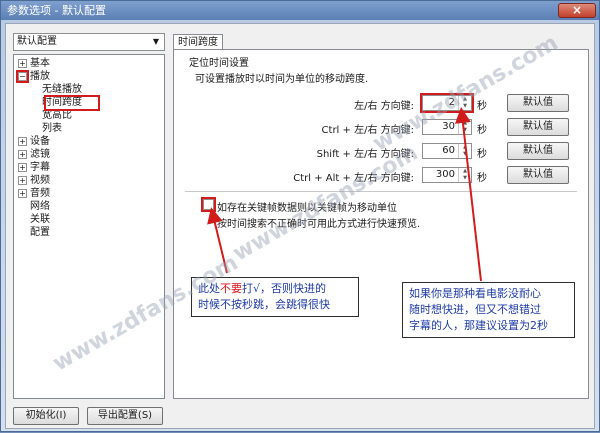 This screenshot has width=600, height=433. Describe the element at coordinates (300, 10) in the screenshot. I see `title-bar: 参数选项 - 默认配置 ×` at that location.